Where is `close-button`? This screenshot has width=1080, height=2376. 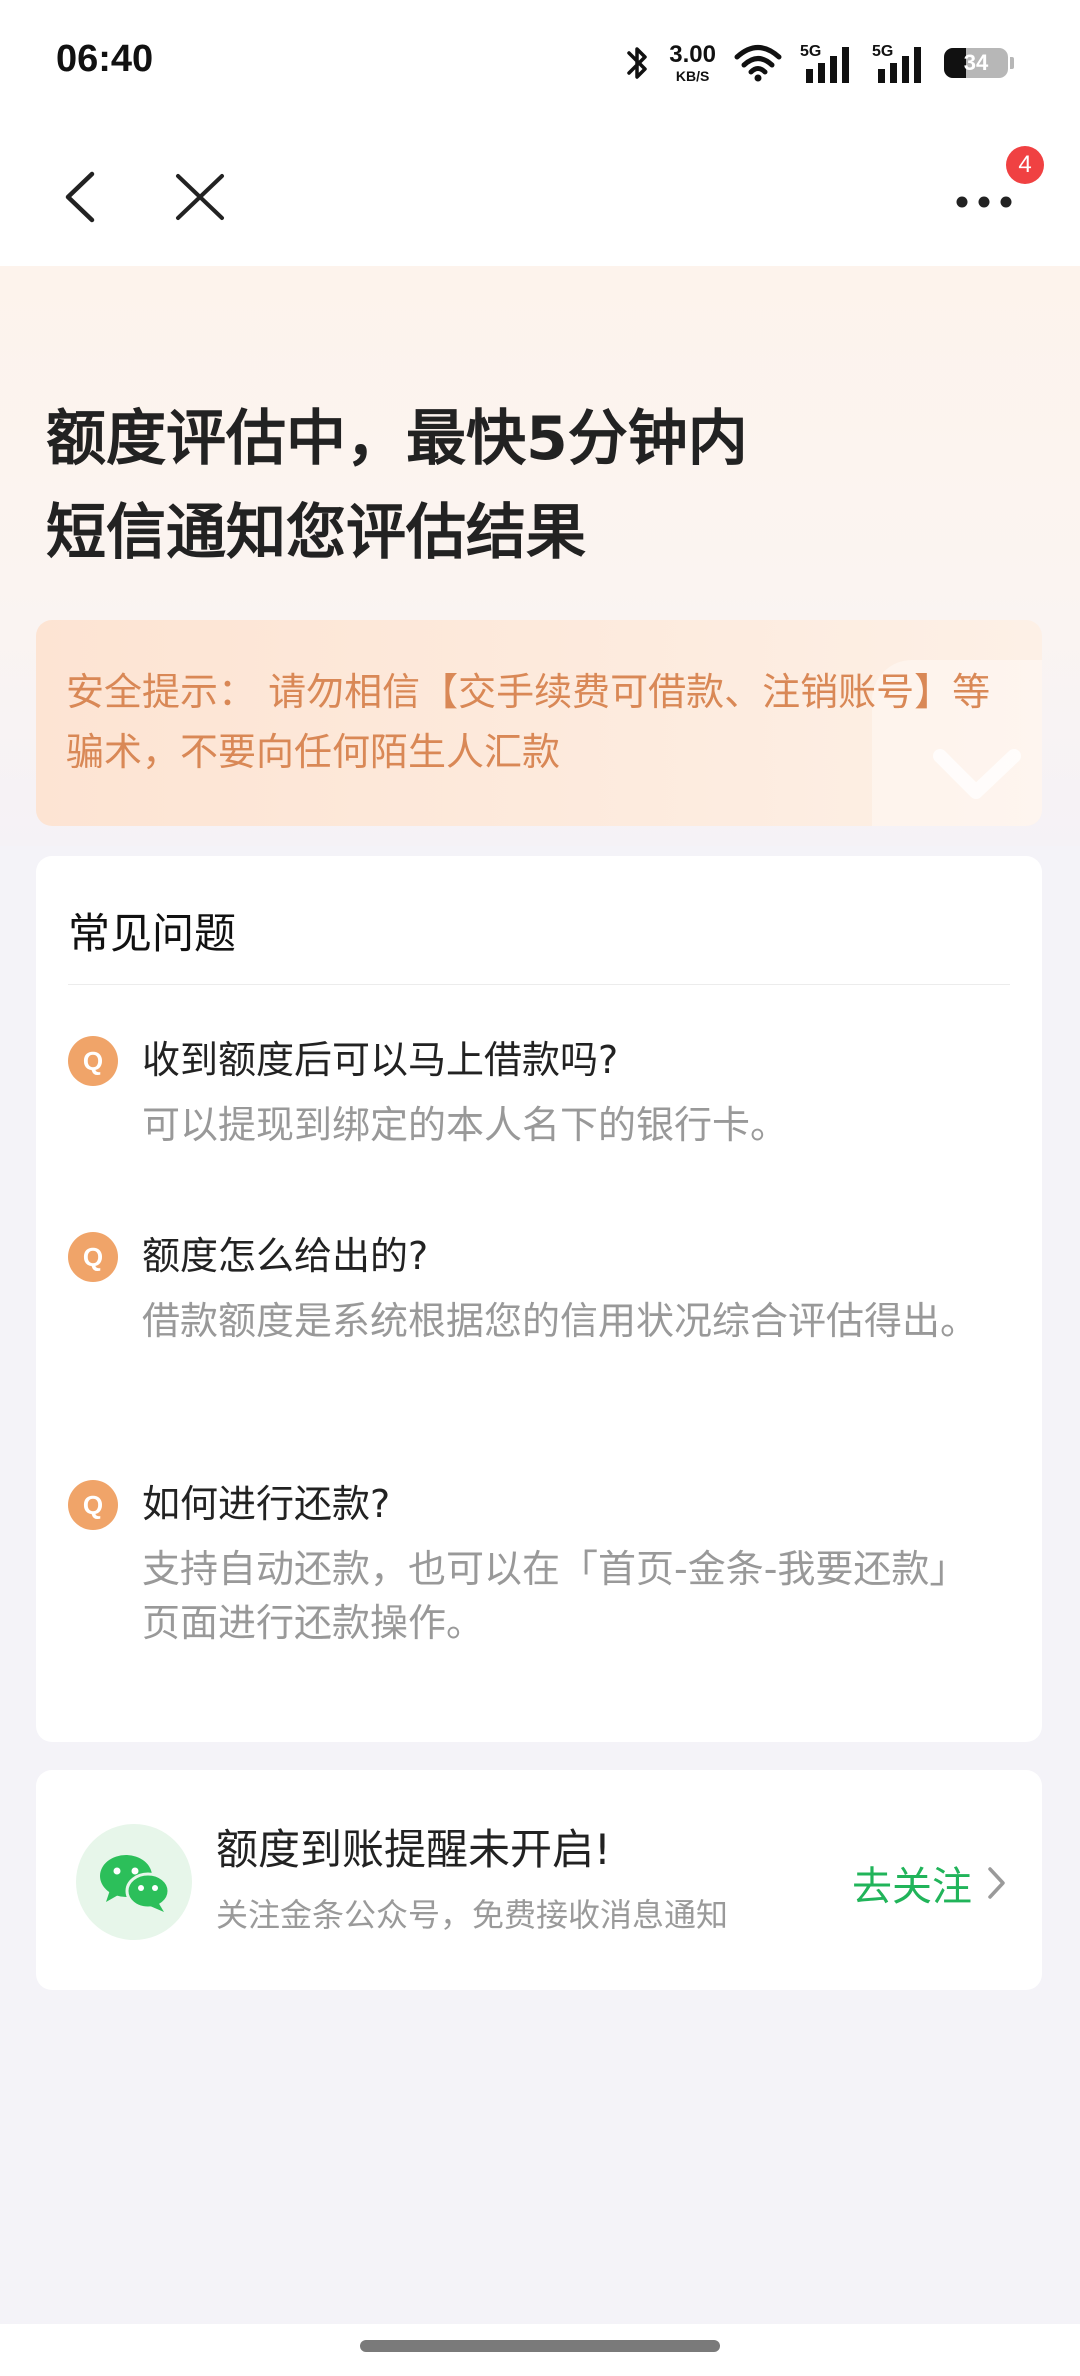 close-button is located at coordinates (200, 196).